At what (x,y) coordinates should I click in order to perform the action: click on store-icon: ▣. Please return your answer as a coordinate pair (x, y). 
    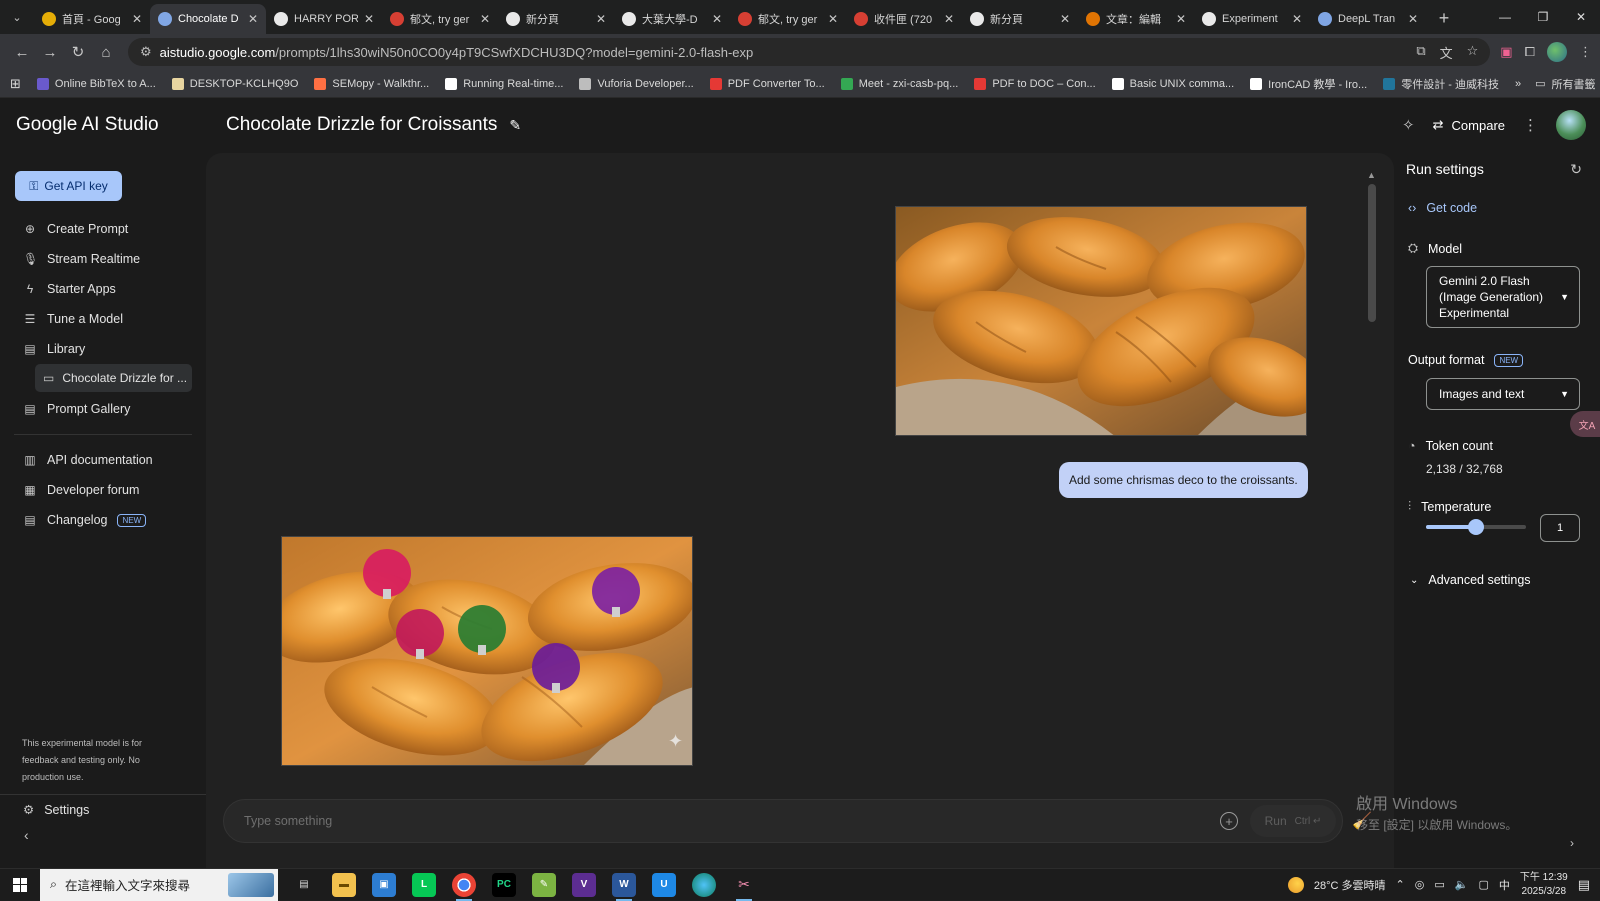
    Looking at the image, I should click on (384, 884).